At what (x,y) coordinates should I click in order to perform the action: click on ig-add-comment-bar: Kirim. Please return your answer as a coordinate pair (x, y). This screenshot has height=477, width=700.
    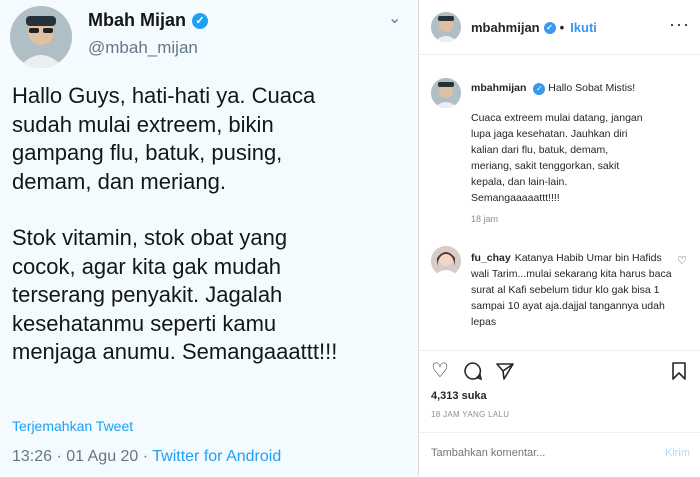
    Looking at the image, I should click on (559, 454).